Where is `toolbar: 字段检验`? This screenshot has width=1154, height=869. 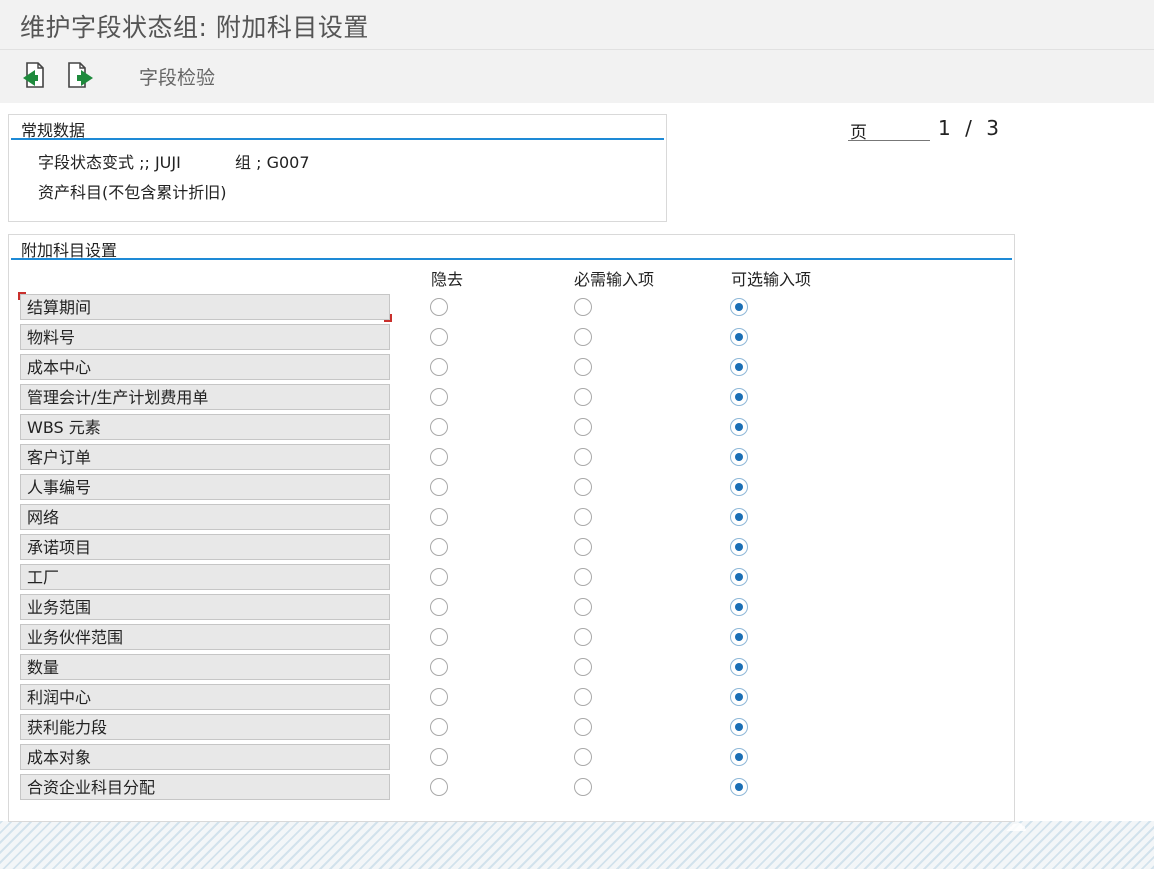
toolbar: 字段检验 is located at coordinates (577, 76).